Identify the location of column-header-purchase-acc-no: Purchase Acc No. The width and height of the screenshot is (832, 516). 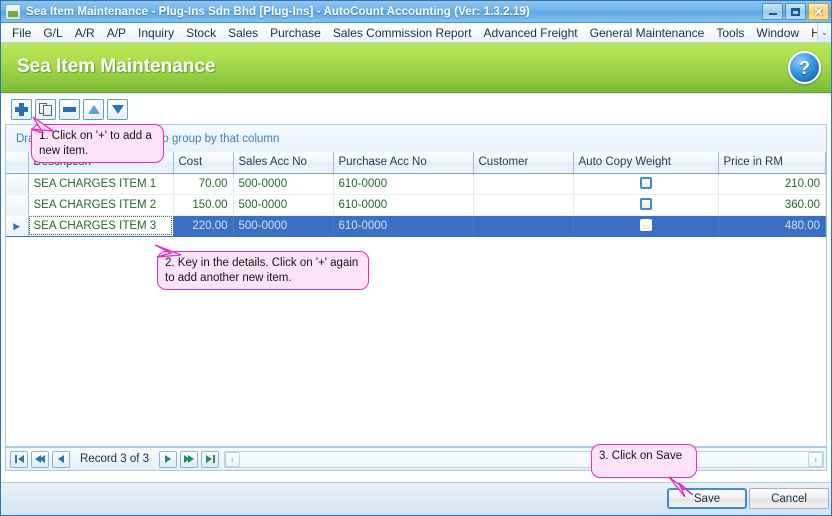
(403, 163).